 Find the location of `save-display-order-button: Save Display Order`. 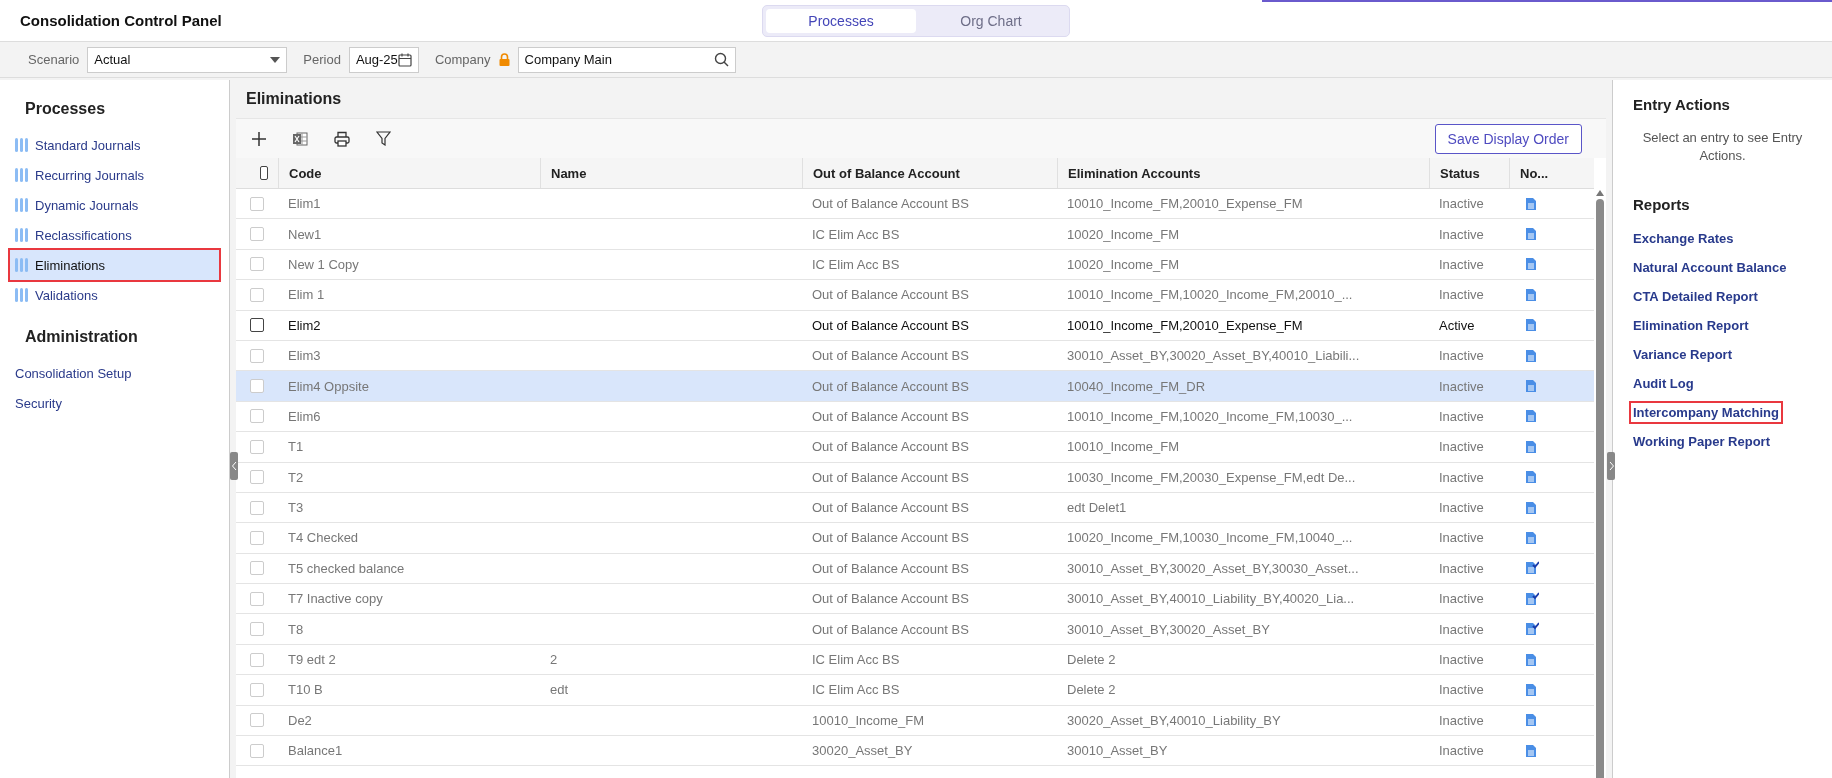

save-display-order-button: Save Display Order is located at coordinates (1508, 138).